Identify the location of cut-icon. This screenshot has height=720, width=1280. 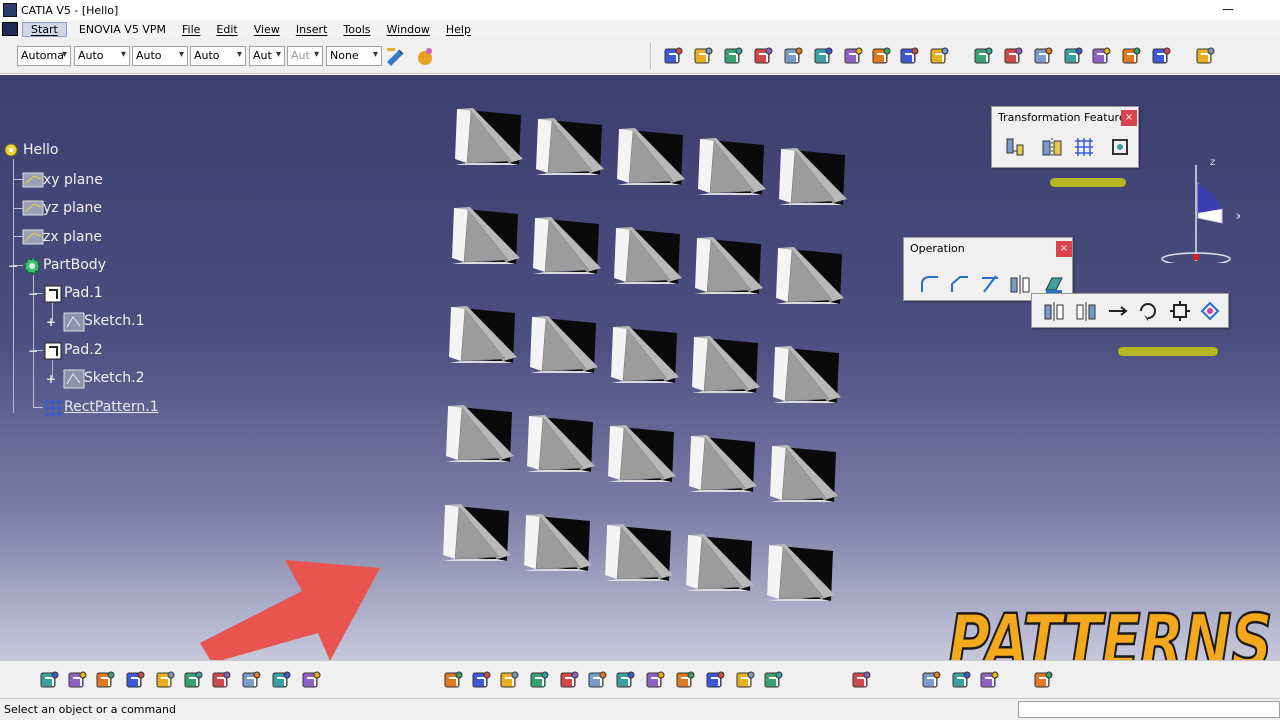
(165, 680).